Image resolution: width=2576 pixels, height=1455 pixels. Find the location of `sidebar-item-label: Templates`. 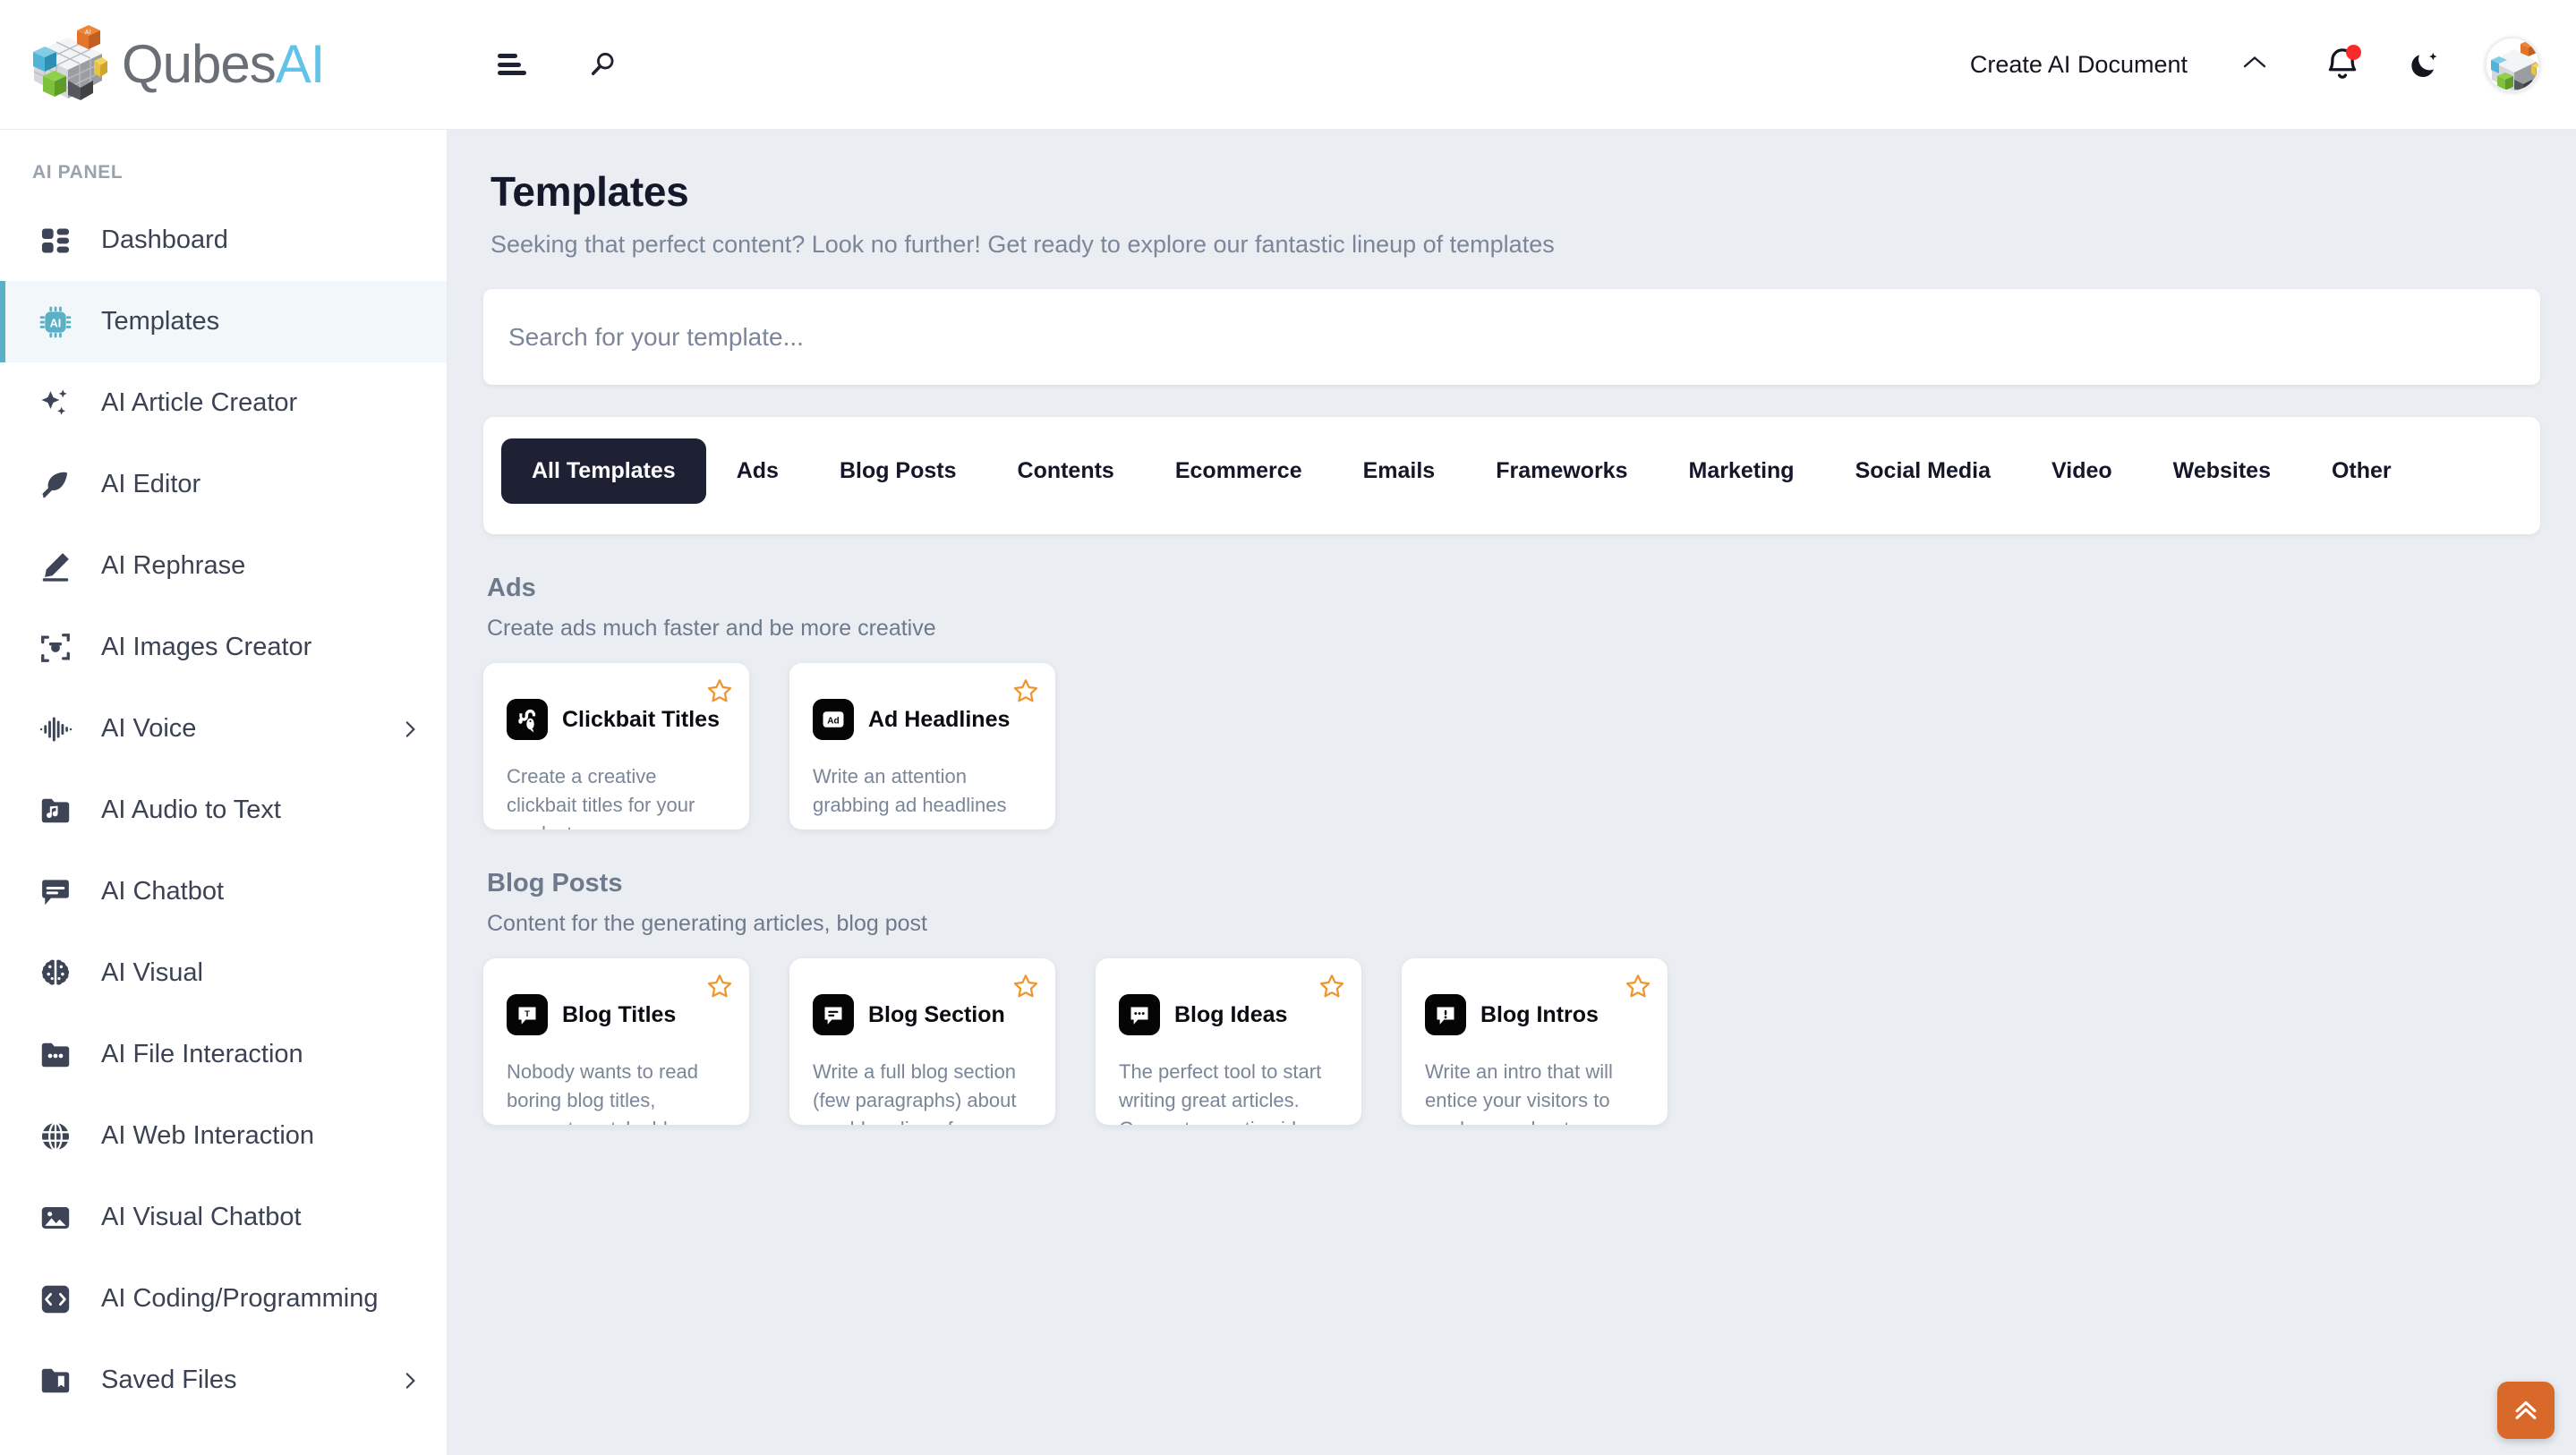

sidebar-item-label: Templates is located at coordinates (160, 321).